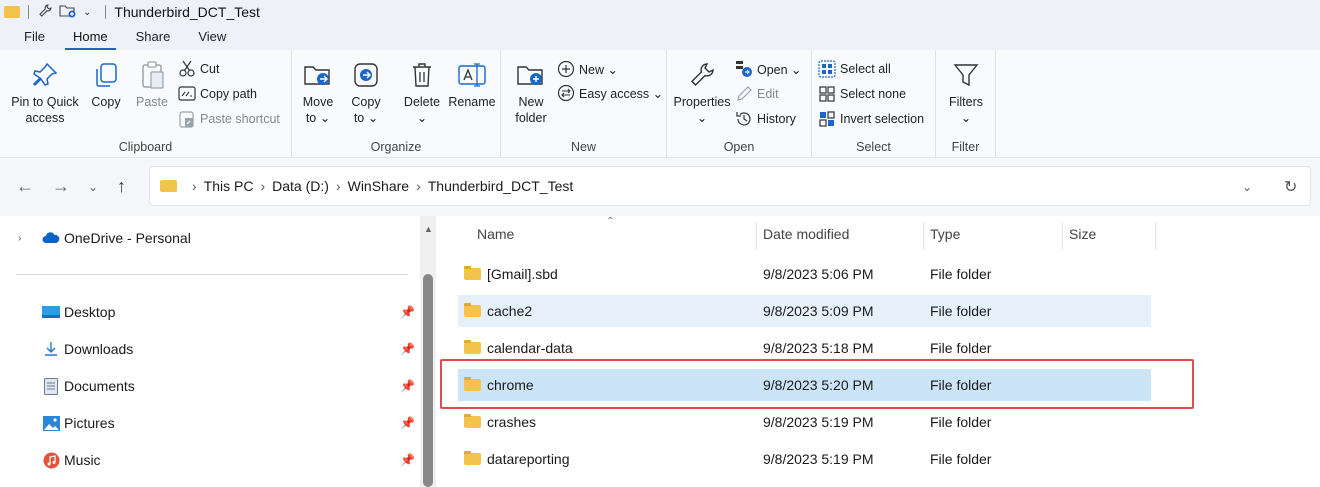 This screenshot has width=1320, height=487. I want to click on pin-to-quick-access-button: Pin to Quick access, so click(45, 92).